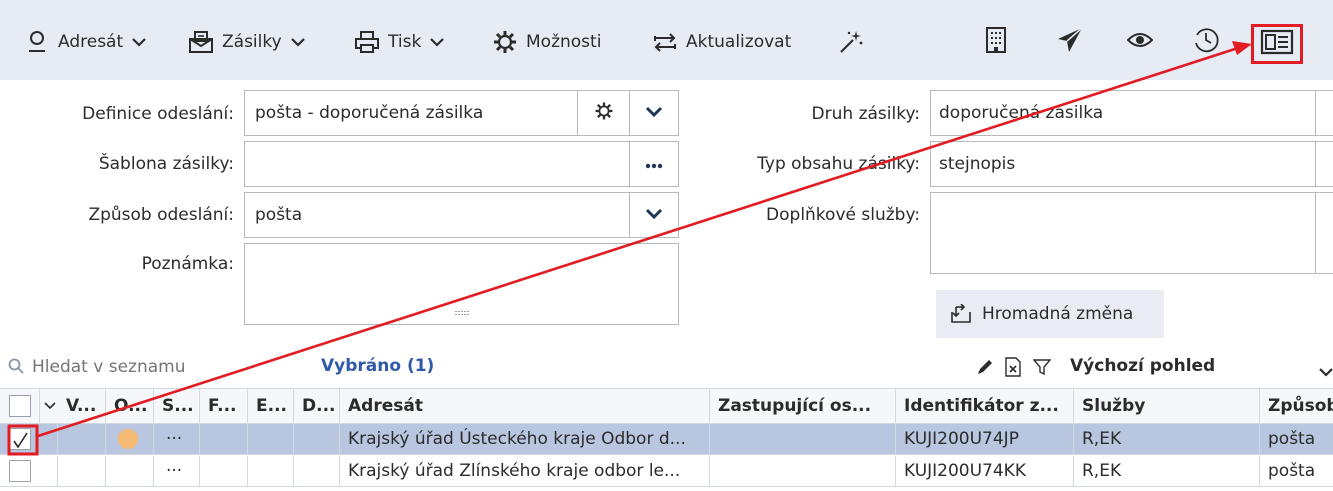  Describe the element at coordinates (1131, 233) in the screenshot. I see `doplnkove-multiselect` at that location.